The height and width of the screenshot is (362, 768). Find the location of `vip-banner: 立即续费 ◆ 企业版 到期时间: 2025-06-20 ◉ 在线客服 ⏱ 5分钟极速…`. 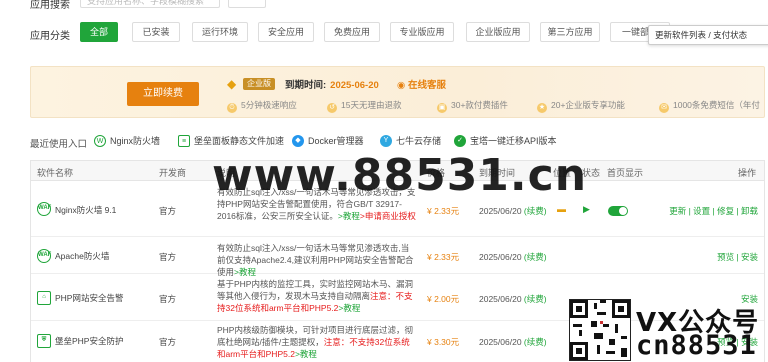

vip-banner: 立即续费 ◆ 企业版 到期时间: 2025-06-20 ◉ 在线客服 ⏱ 5分钟极速… is located at coordinates (397, 92).